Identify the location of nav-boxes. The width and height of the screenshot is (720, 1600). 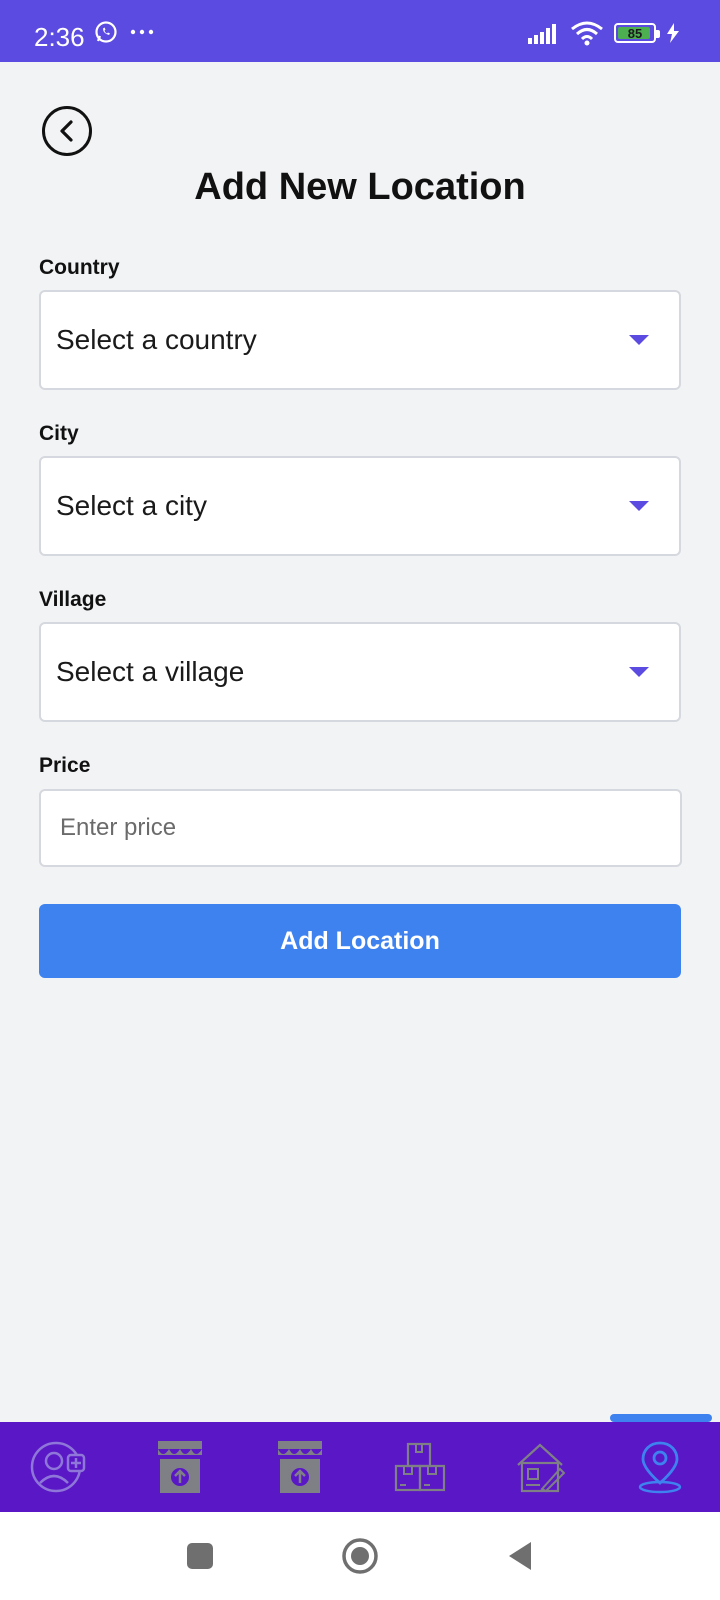
(420, 1467).